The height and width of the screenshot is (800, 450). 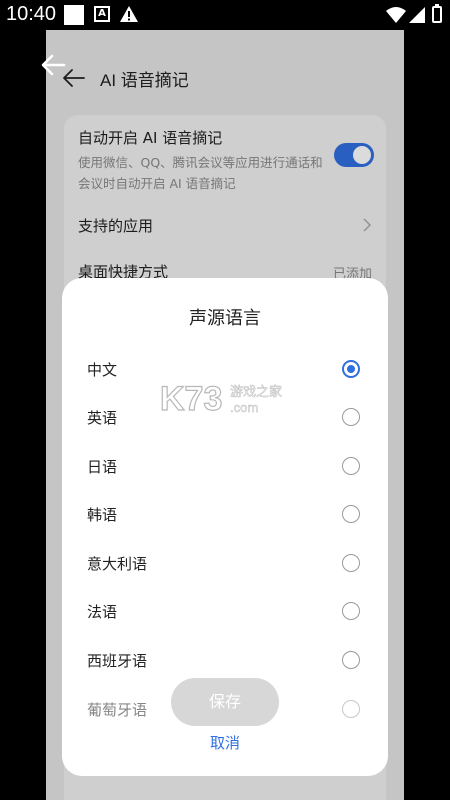 What do you see at coordinates (244, 407) in the screenshot?
I see `watermark-url: .com` at bounding box center [244, 407].